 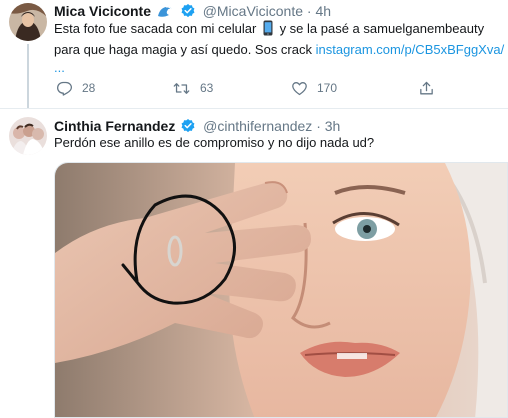 I want to click on share-button, so click(x=426, y=88).